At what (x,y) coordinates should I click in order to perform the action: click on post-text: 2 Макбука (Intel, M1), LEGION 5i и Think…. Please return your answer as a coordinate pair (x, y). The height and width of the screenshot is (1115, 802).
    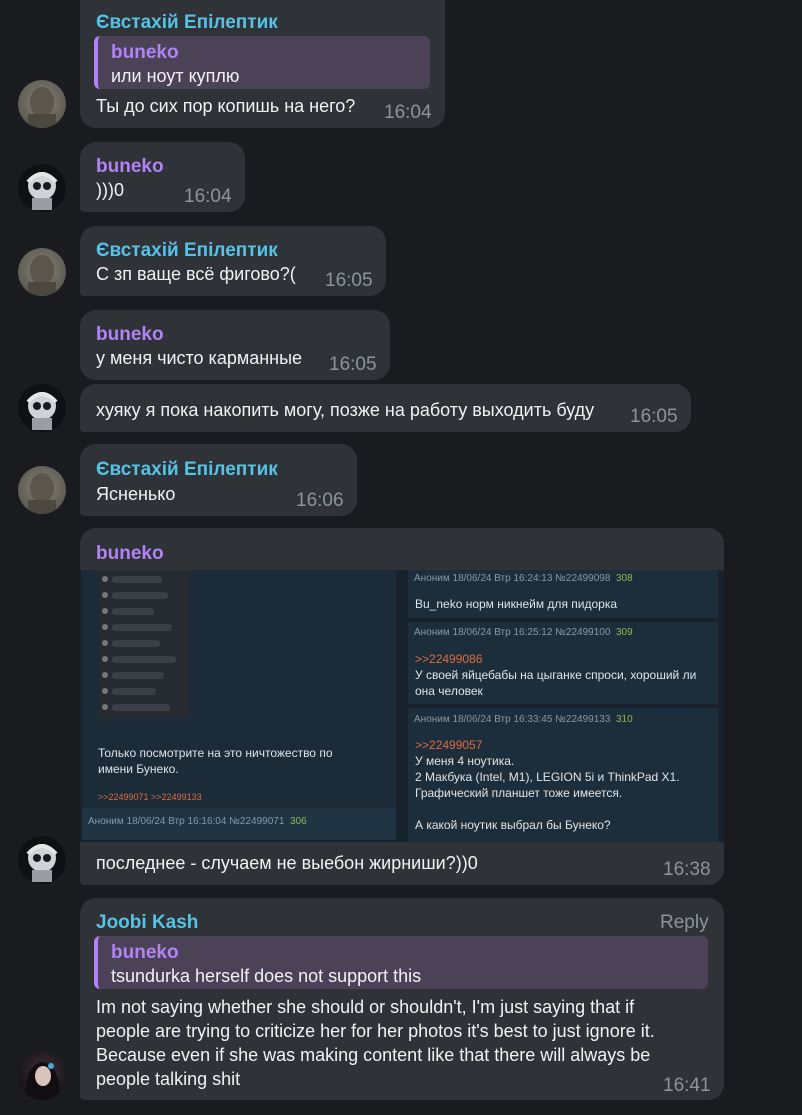
    Looking at the image, I should click on (547, 777).